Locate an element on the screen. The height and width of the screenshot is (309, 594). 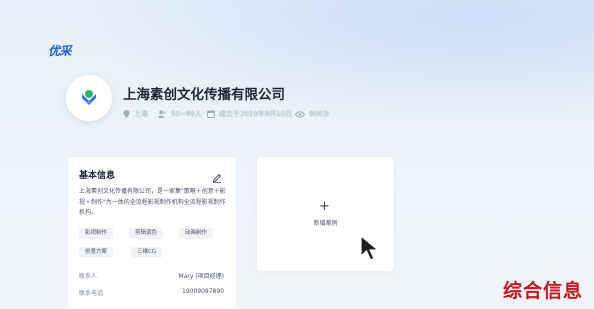
views-text: 900次 is located at coordinates (319, 114).